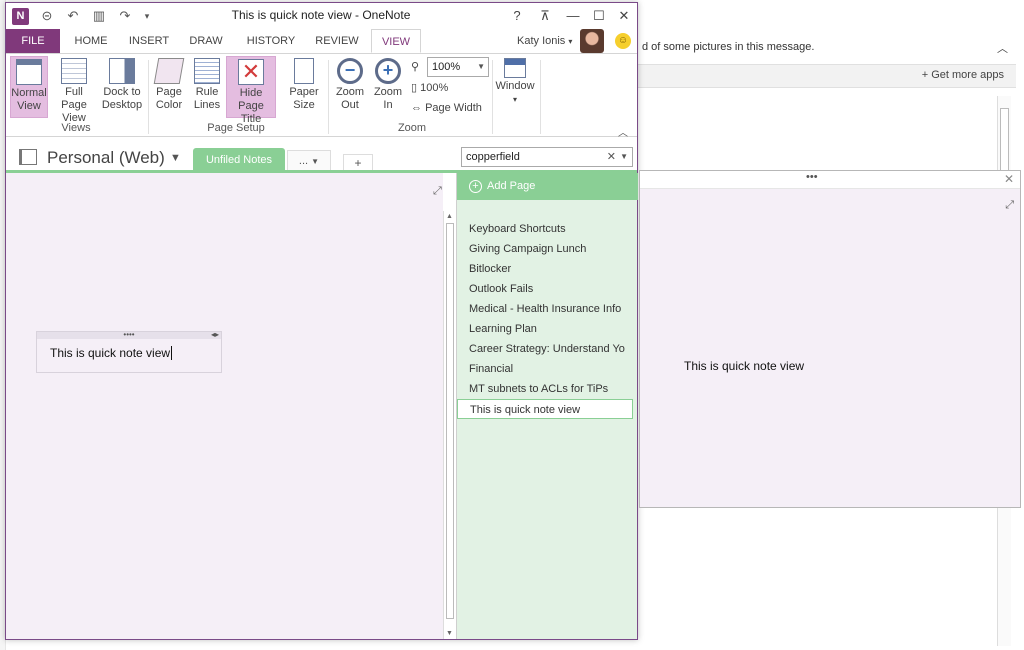 This screenshot has height=650, width=1024. Describe the element at coordinates (415, 67) in the screenshot. I see `magnifier-icon: ⚲` at that location.